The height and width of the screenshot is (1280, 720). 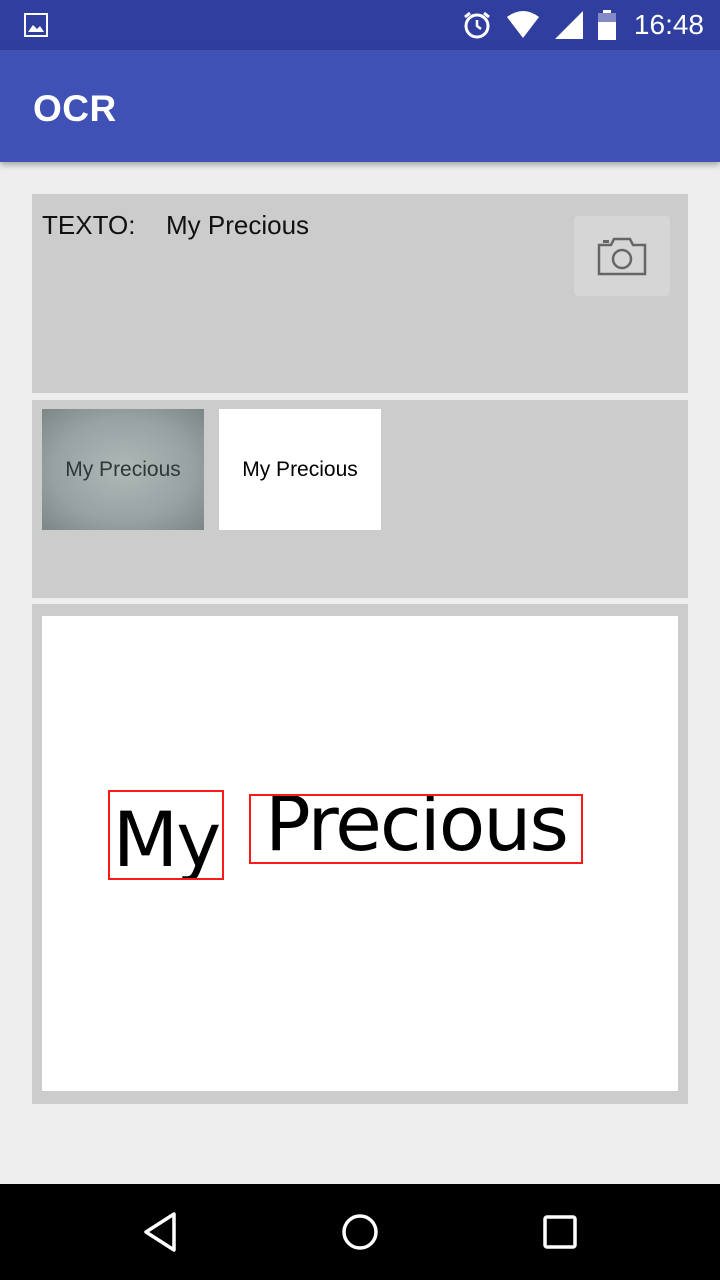 What do you see at coordinates (75, 108) in the screenshot?
I see `app-title: OCR` at bounding box center [75, 108].